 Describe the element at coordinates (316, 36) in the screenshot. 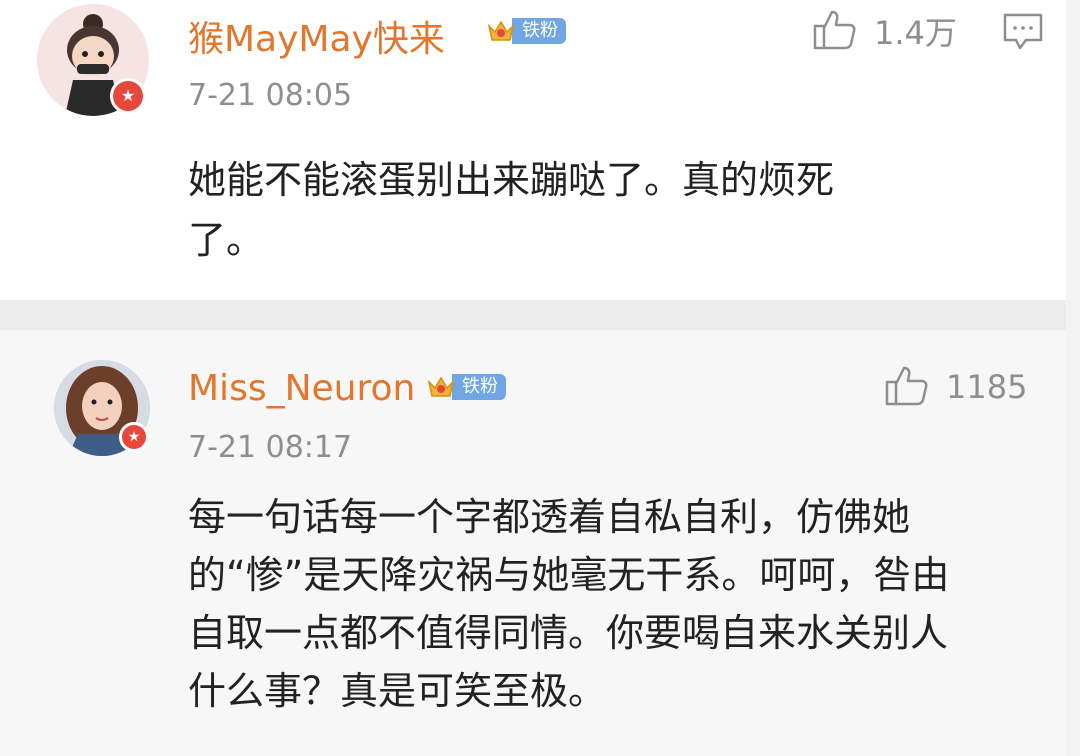

I see `username: 猴MayMay快来` at that location.